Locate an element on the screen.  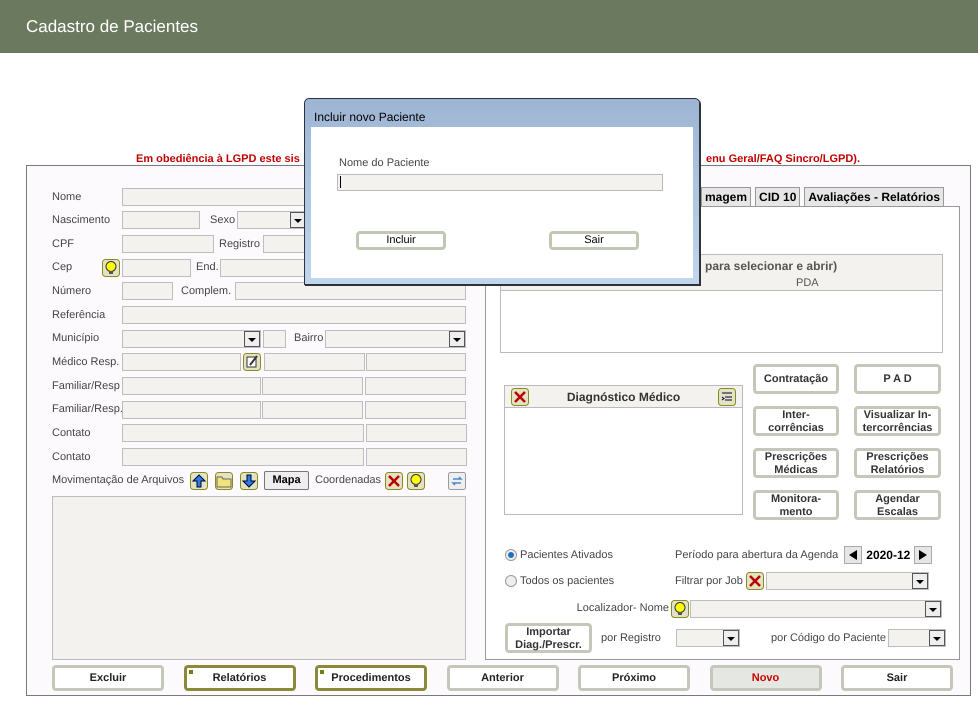
filter-label: por Código do Paciente is located at coordinates (829, 638).